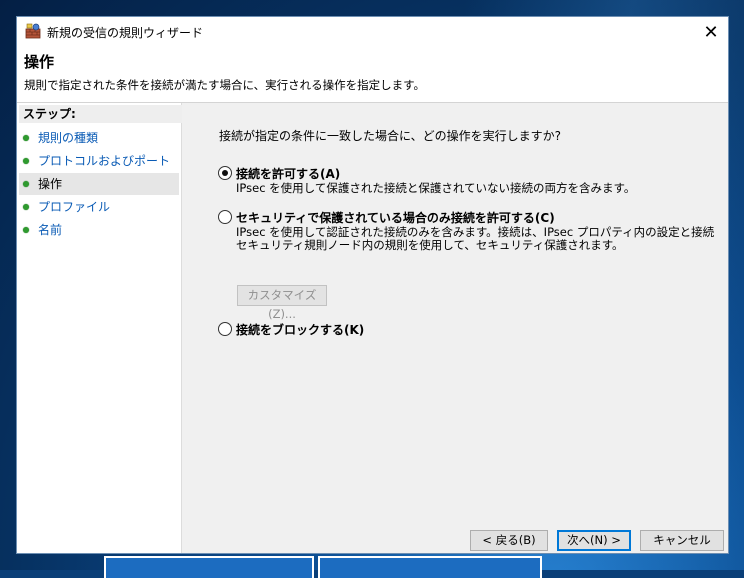 The height and width of the screenshot is (578, 744). I want to click on desktop-tile-left, so click(209, 567).